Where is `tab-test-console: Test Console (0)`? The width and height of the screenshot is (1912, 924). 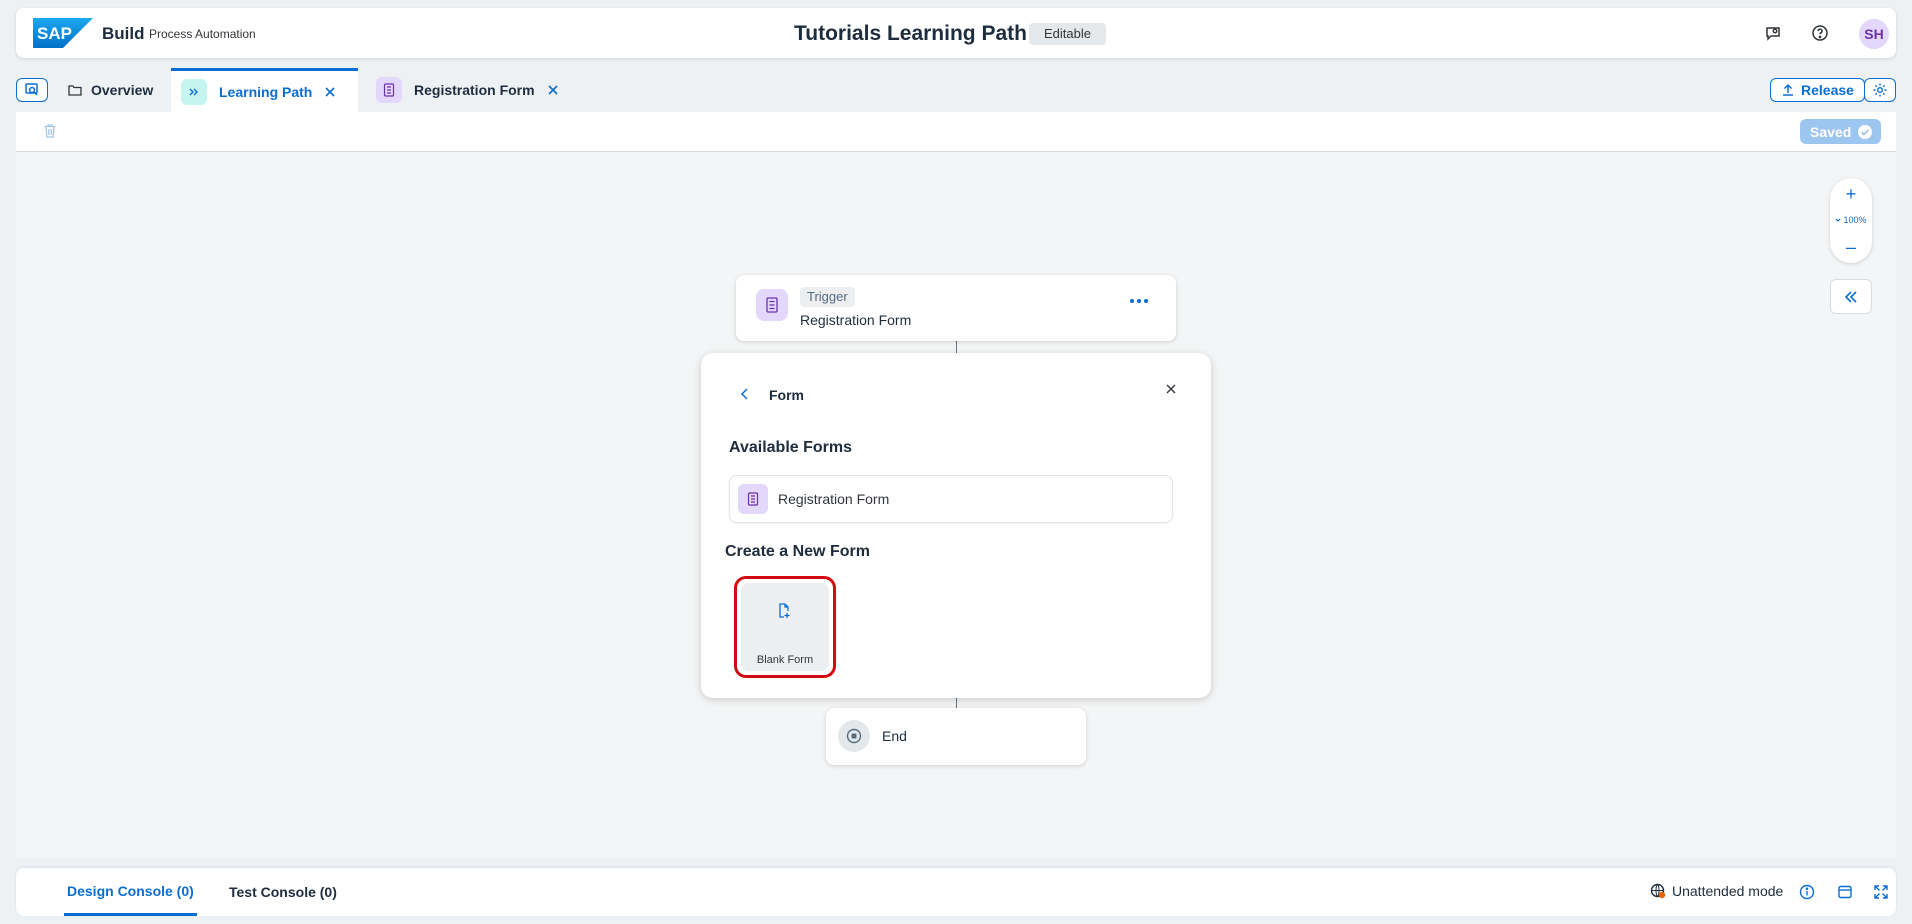 tab-test-console: Test Console (0) is located at coordinates (283, 892).